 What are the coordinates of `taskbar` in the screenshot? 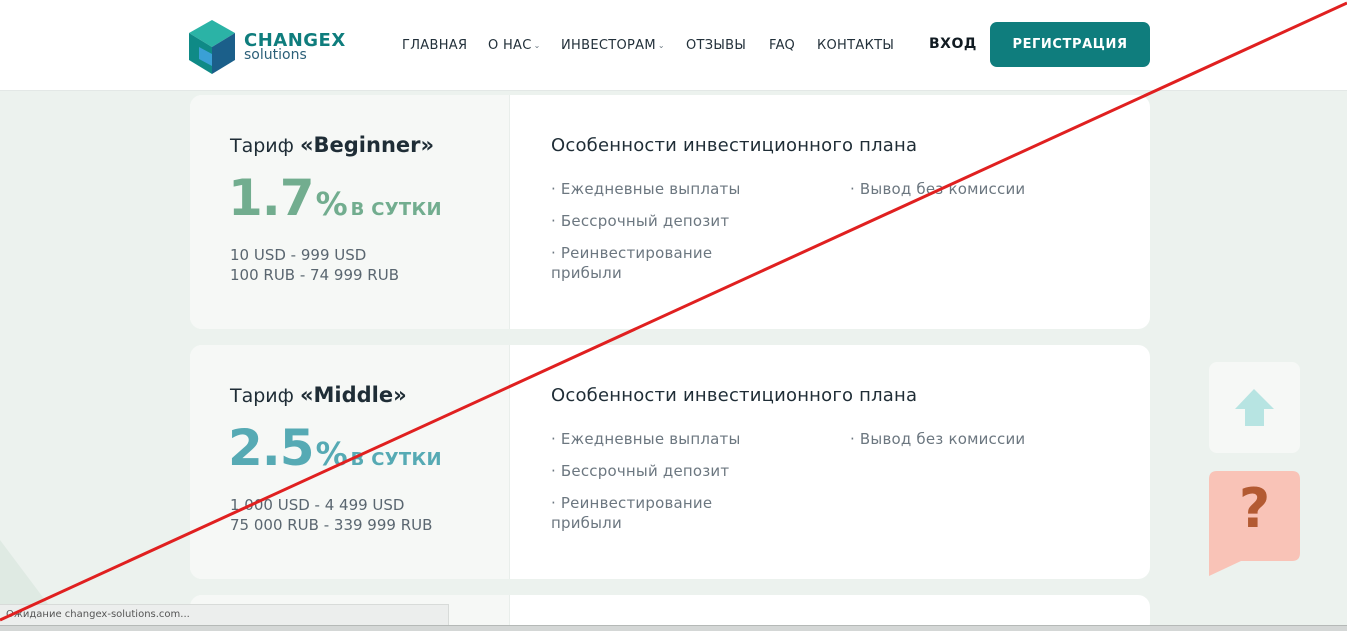 It's located at (673, 628).